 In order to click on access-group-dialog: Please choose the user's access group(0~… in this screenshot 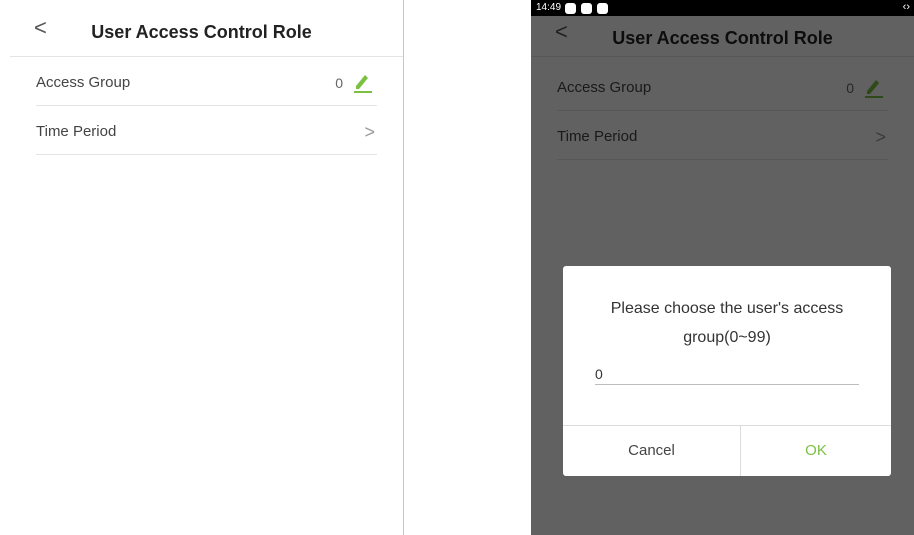, I will do `click(727, 371)`.